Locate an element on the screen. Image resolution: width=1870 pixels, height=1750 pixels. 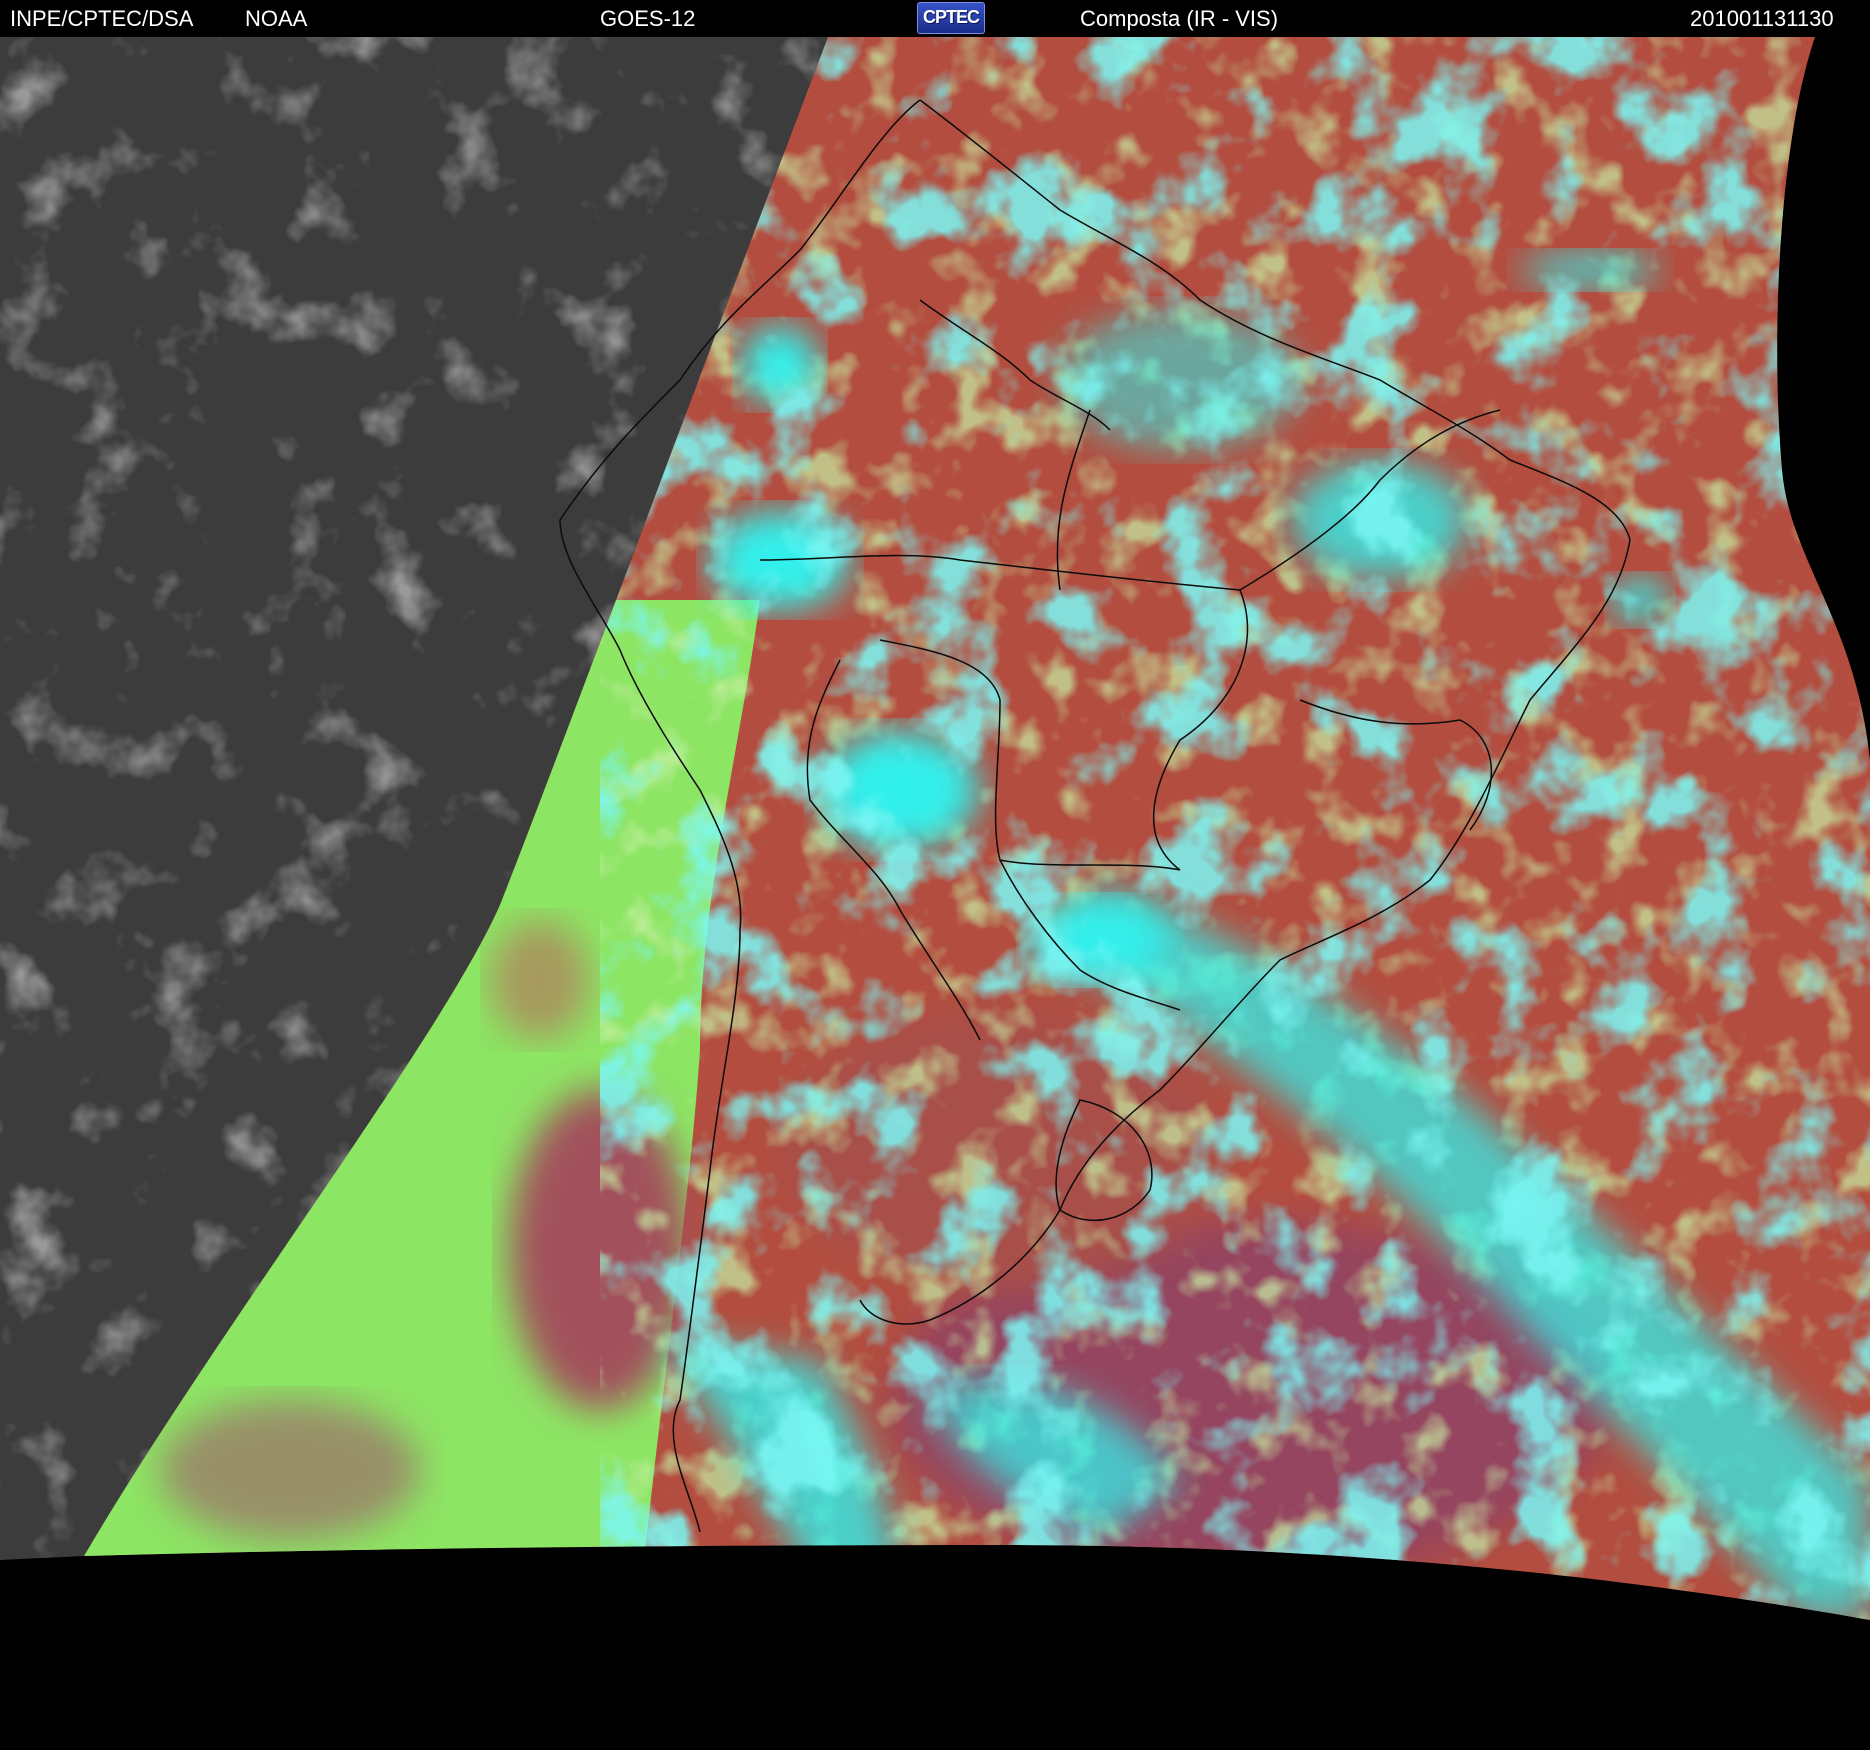
agency-label: INPE/CPTEC/DSA is located at coordinates (102, 18).